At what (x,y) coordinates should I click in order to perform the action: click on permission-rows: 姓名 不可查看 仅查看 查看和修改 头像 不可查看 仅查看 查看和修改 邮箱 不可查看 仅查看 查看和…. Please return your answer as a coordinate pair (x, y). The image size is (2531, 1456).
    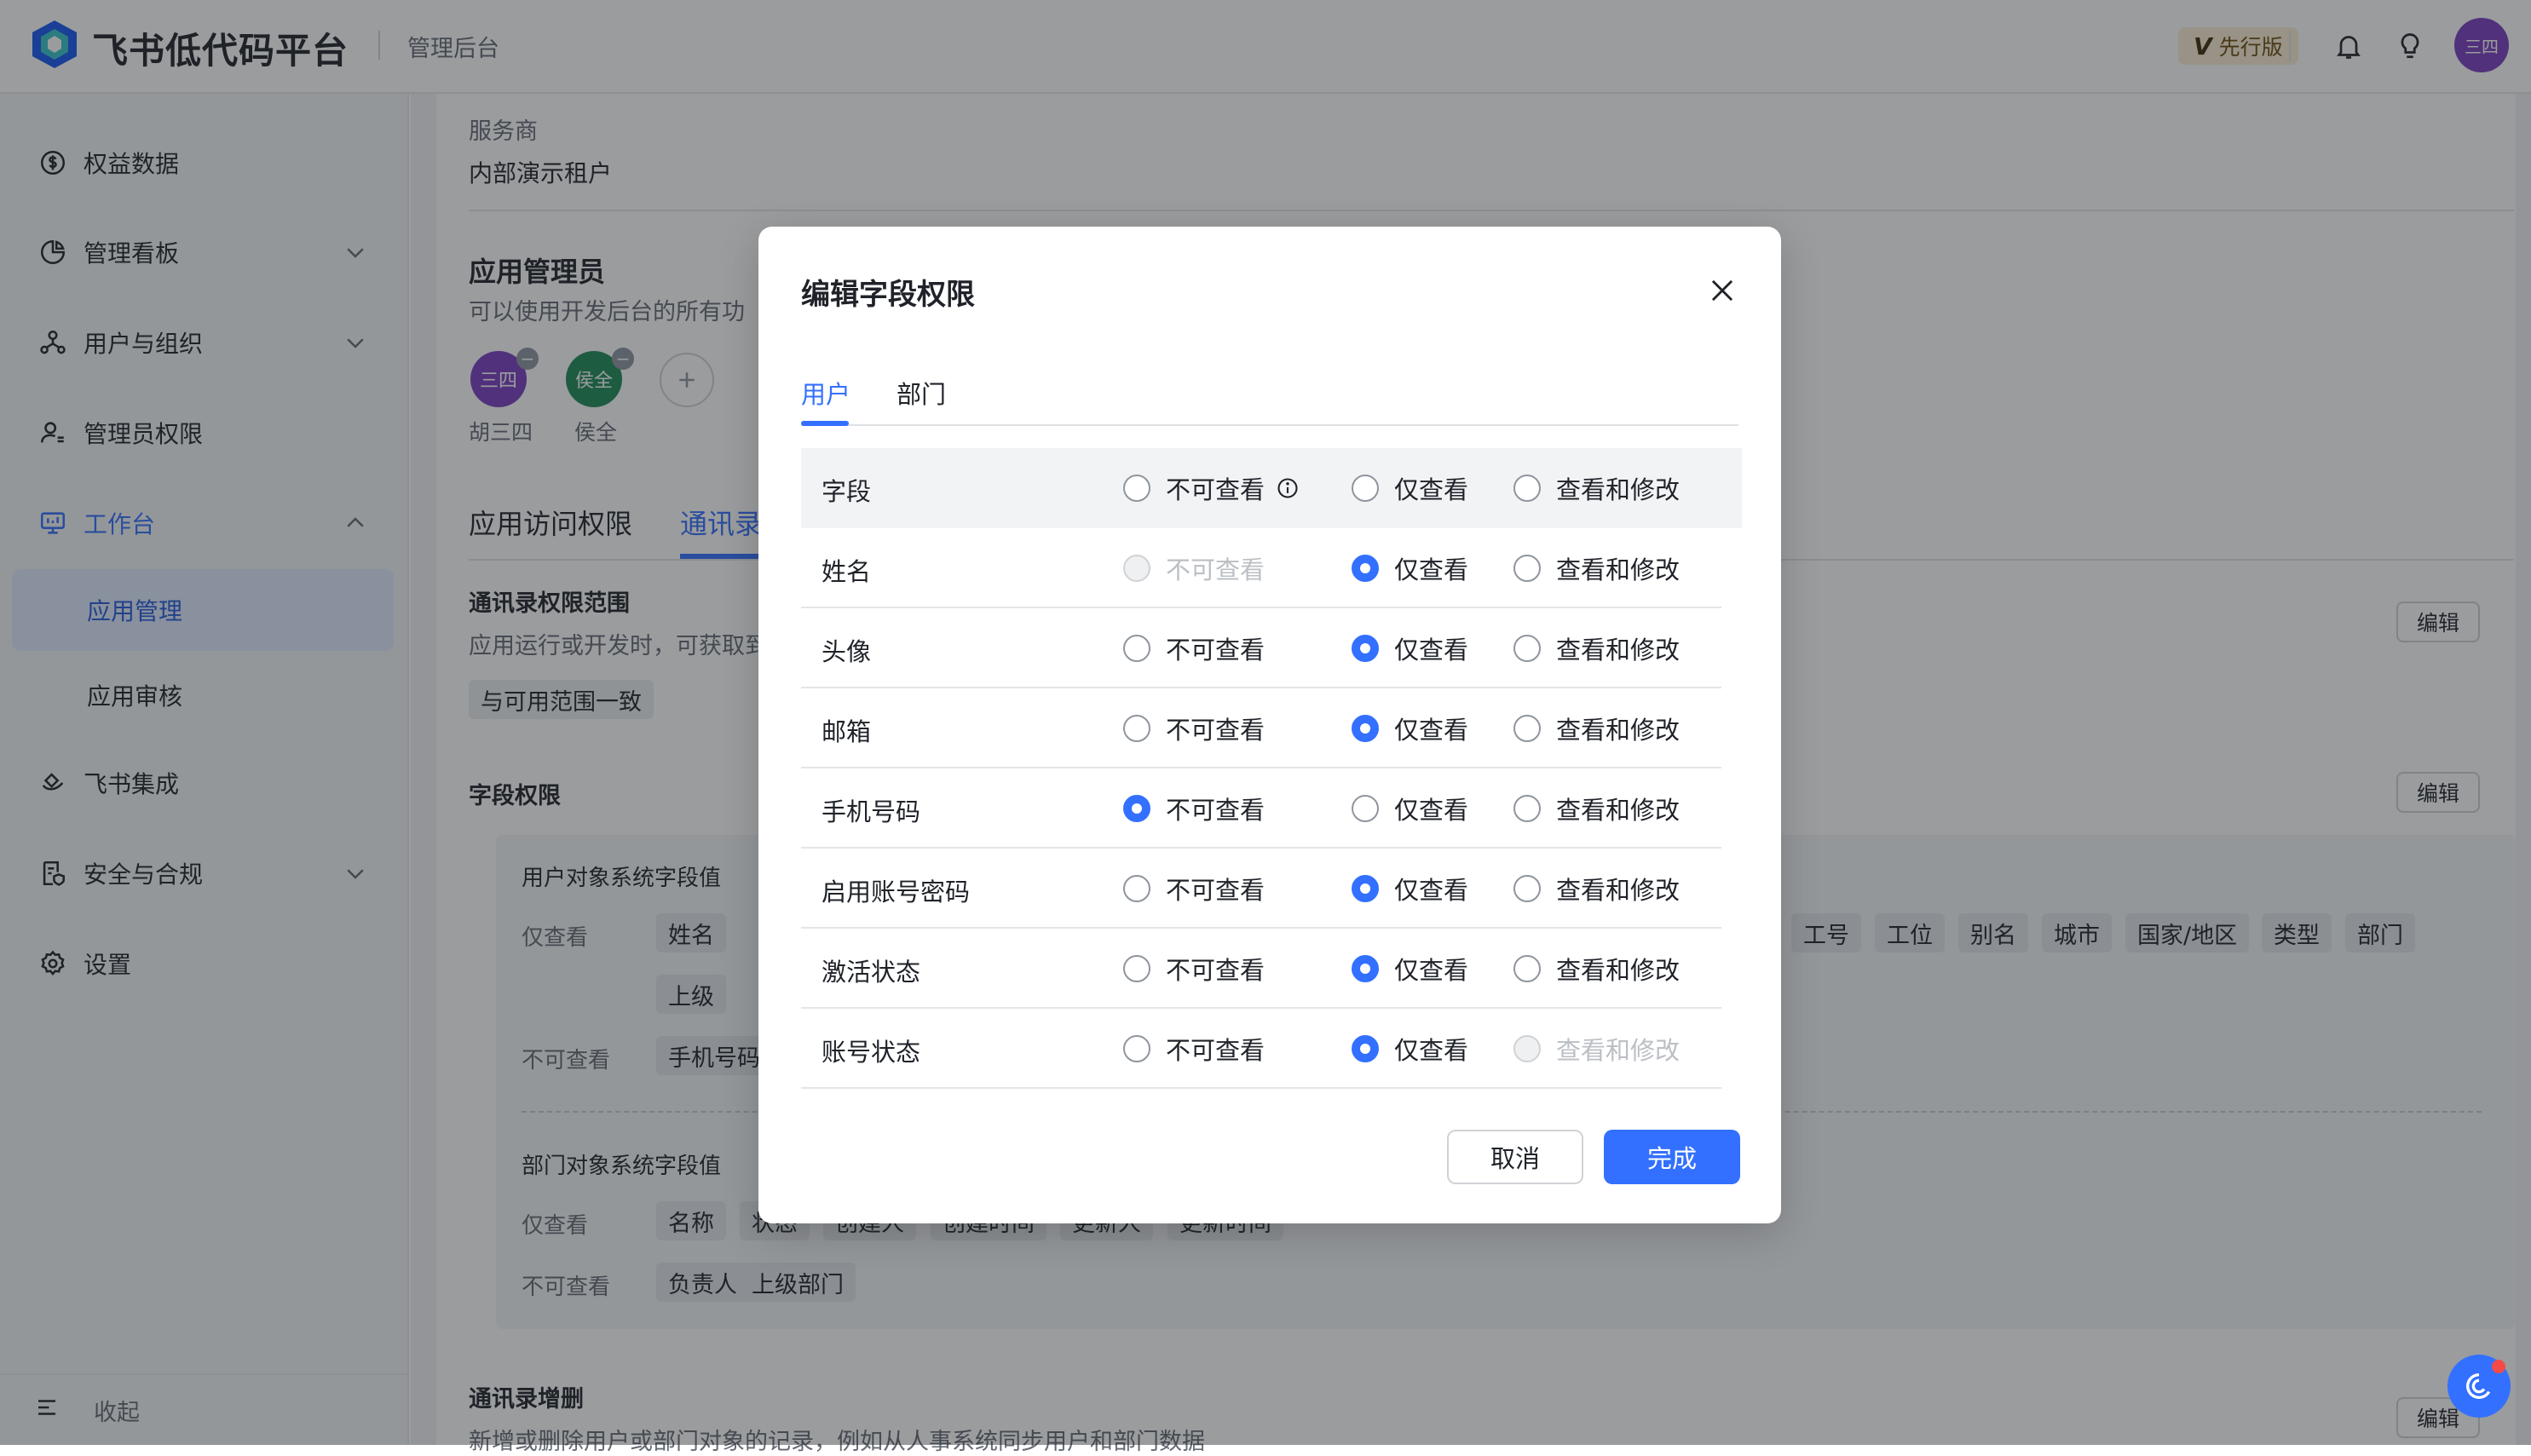
    Looking at the image, I should click on (1271, 809).